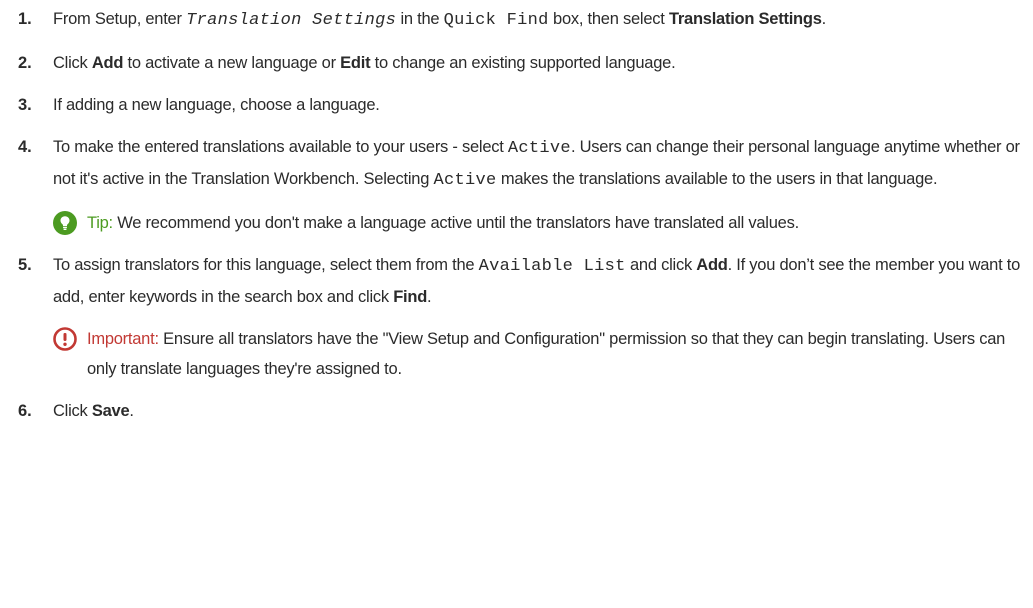 The width and height of the screenshot is (1033, 608). I want to click on tip-label: Tip:, so click(100, 223).